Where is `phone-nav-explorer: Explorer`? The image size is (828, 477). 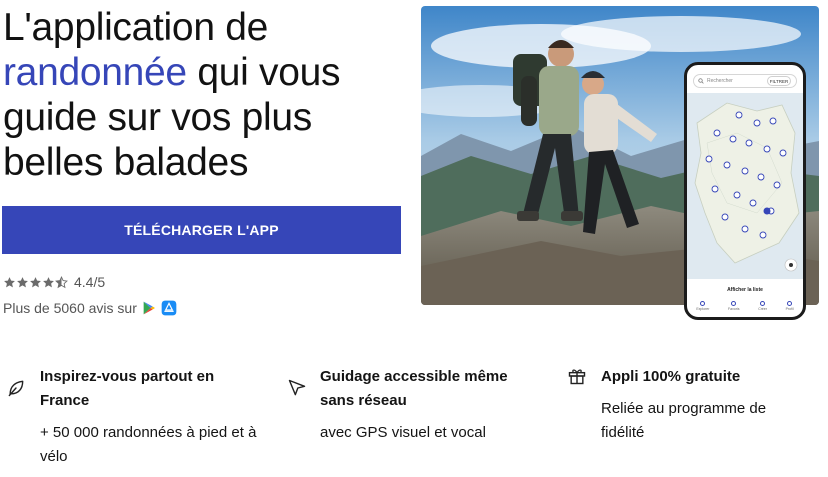 phone-nav-explorer: Explorer is located at coordinates (702, 309).